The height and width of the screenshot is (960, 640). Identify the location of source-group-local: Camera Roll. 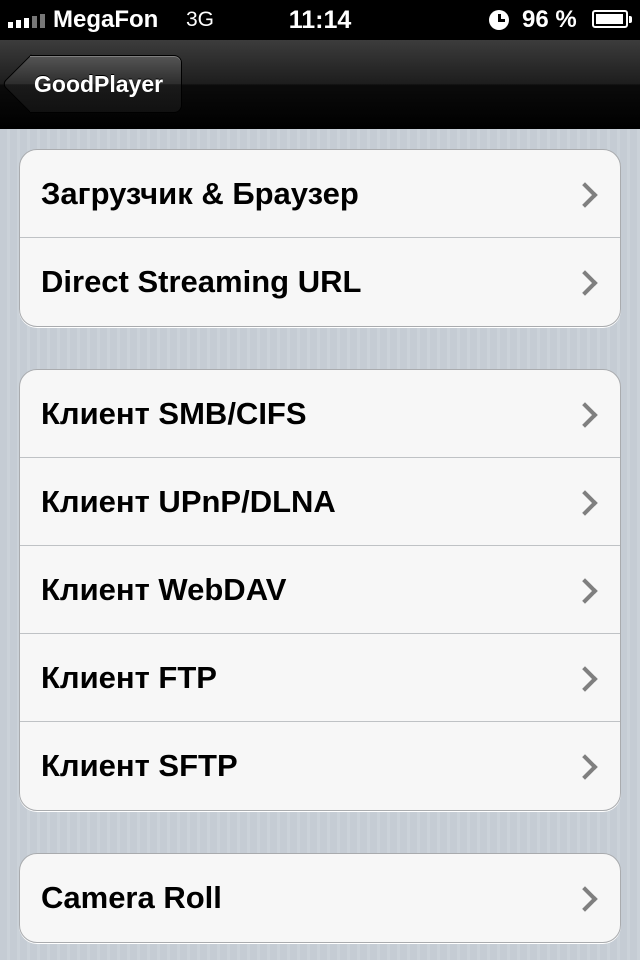
(320, 898).